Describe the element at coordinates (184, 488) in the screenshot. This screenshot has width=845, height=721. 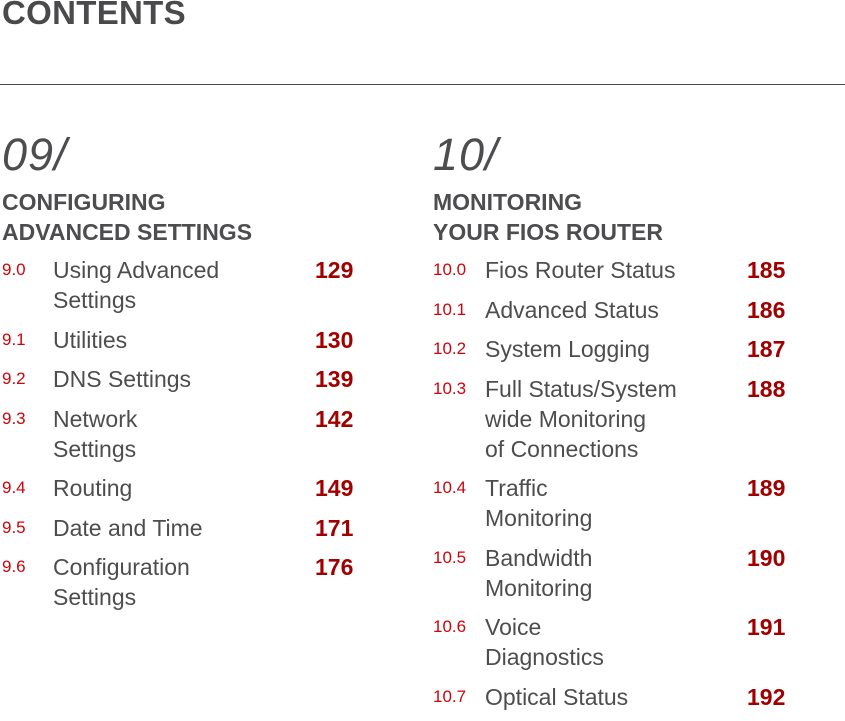
I see `section-label: Routing` at that location.